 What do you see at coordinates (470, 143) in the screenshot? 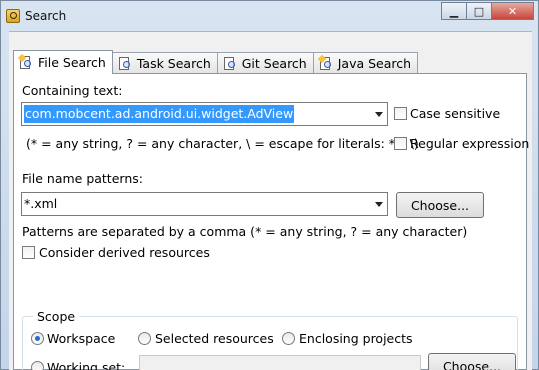
I see `regular-expression-label: Regular expression` at bounding box center [470, 143].